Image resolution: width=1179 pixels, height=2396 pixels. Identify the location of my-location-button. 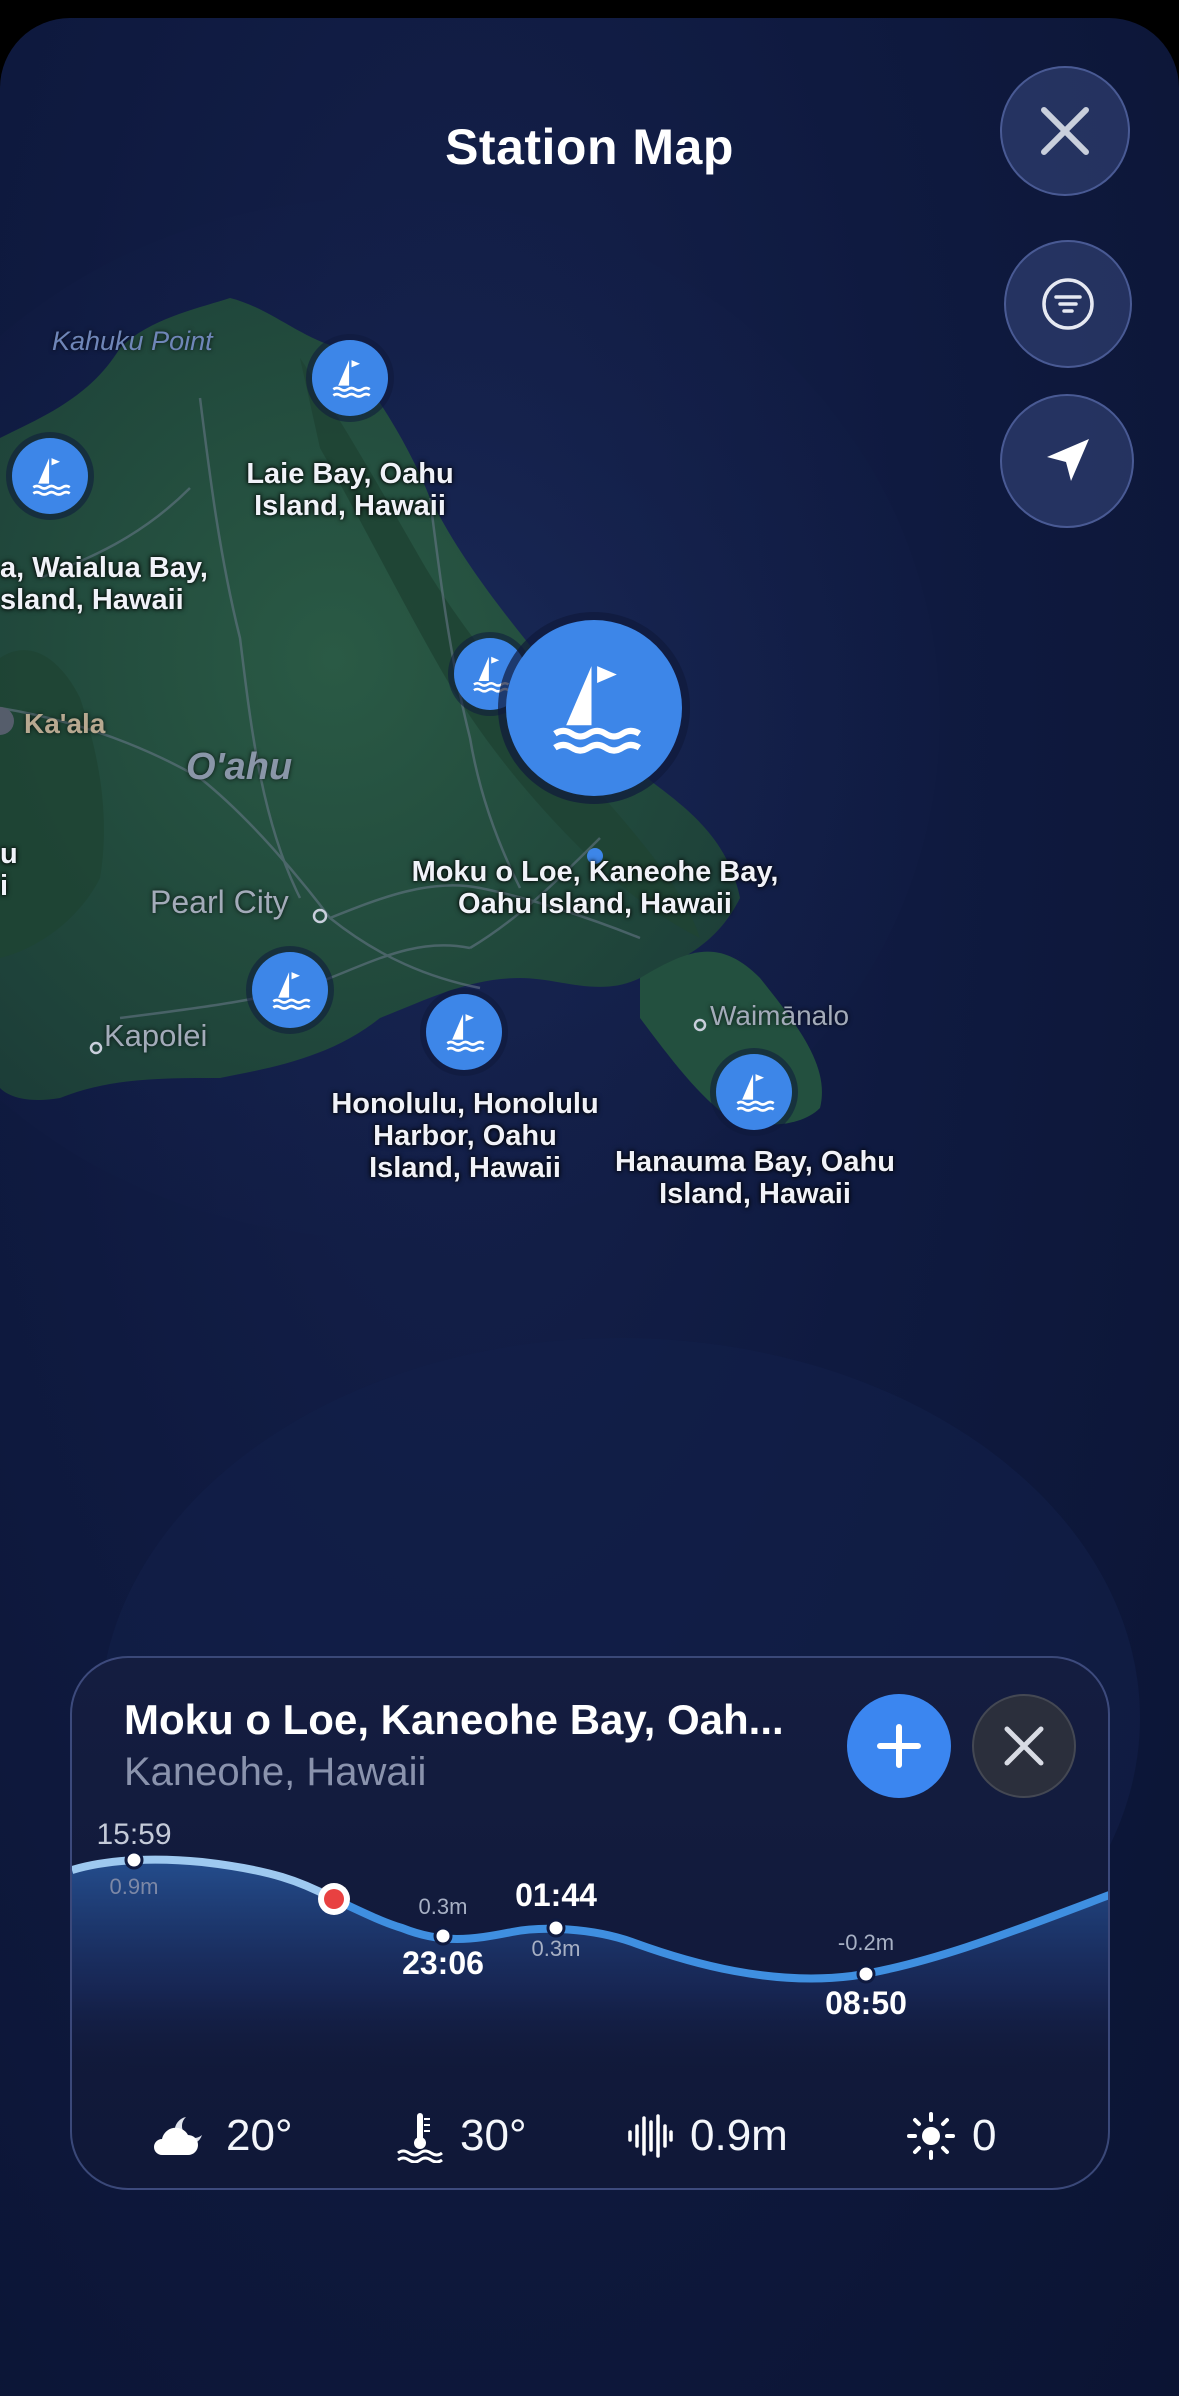
(1067, 461).